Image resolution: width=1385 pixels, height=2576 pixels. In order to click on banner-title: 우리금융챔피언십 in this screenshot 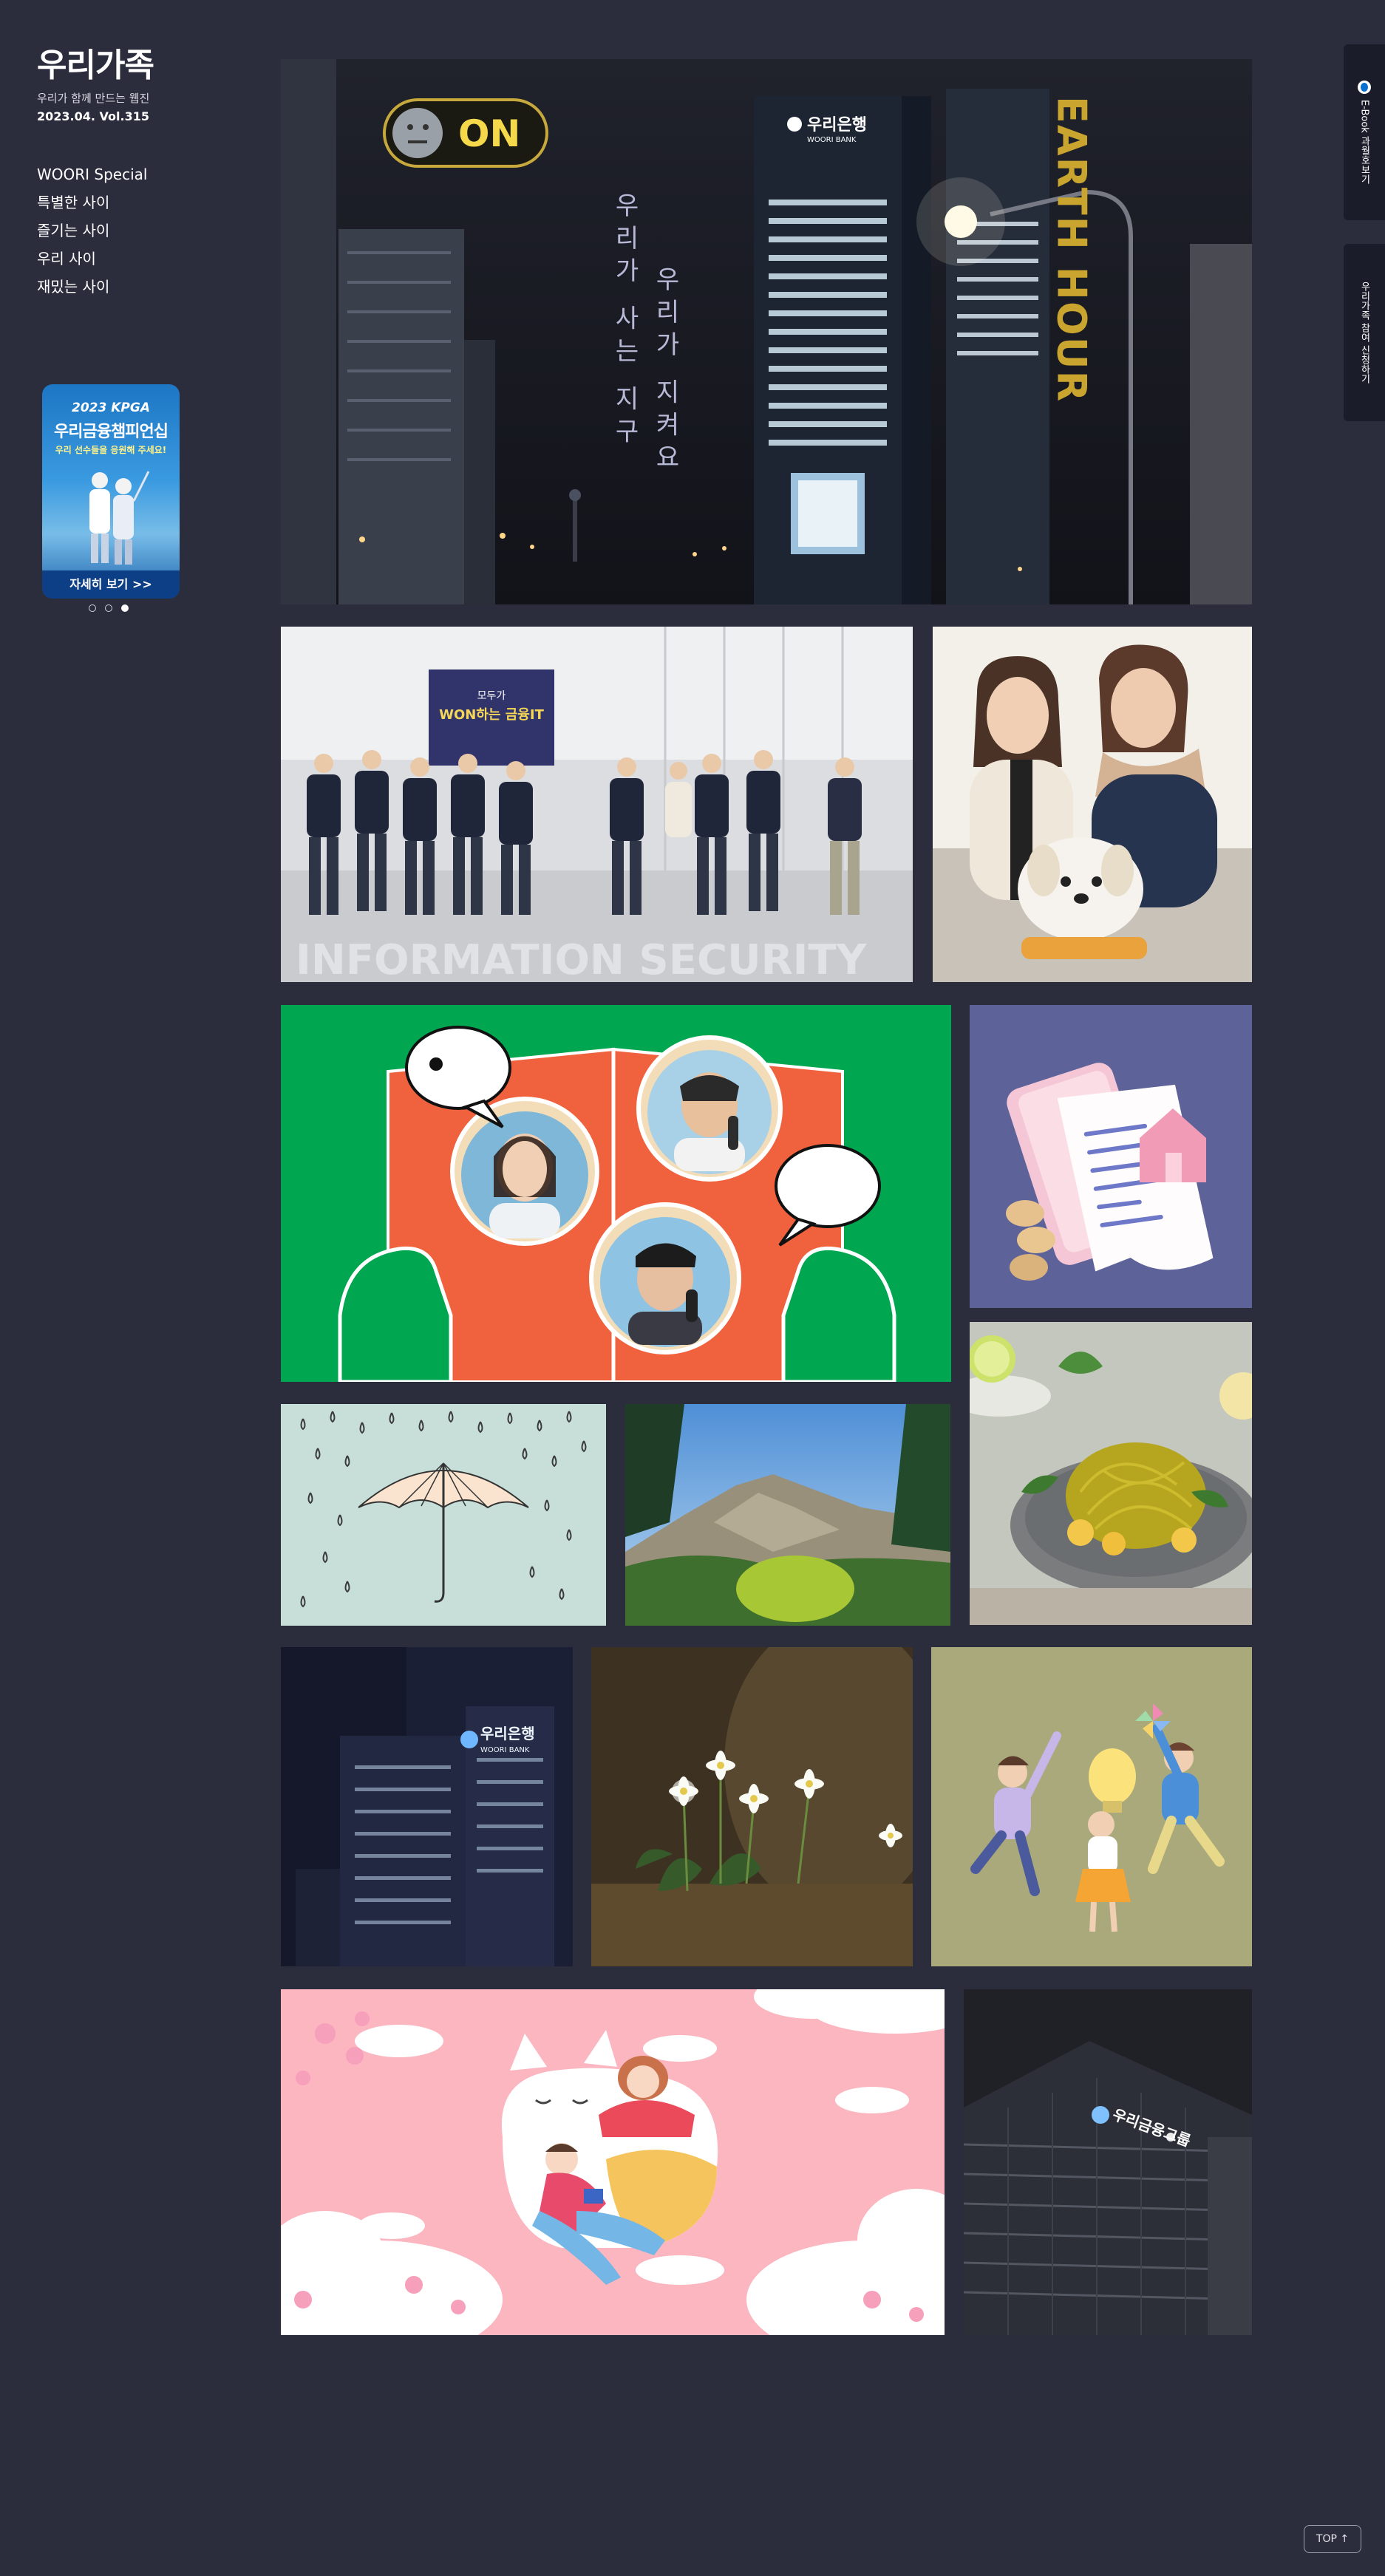, I will do `click(111, 432)`.